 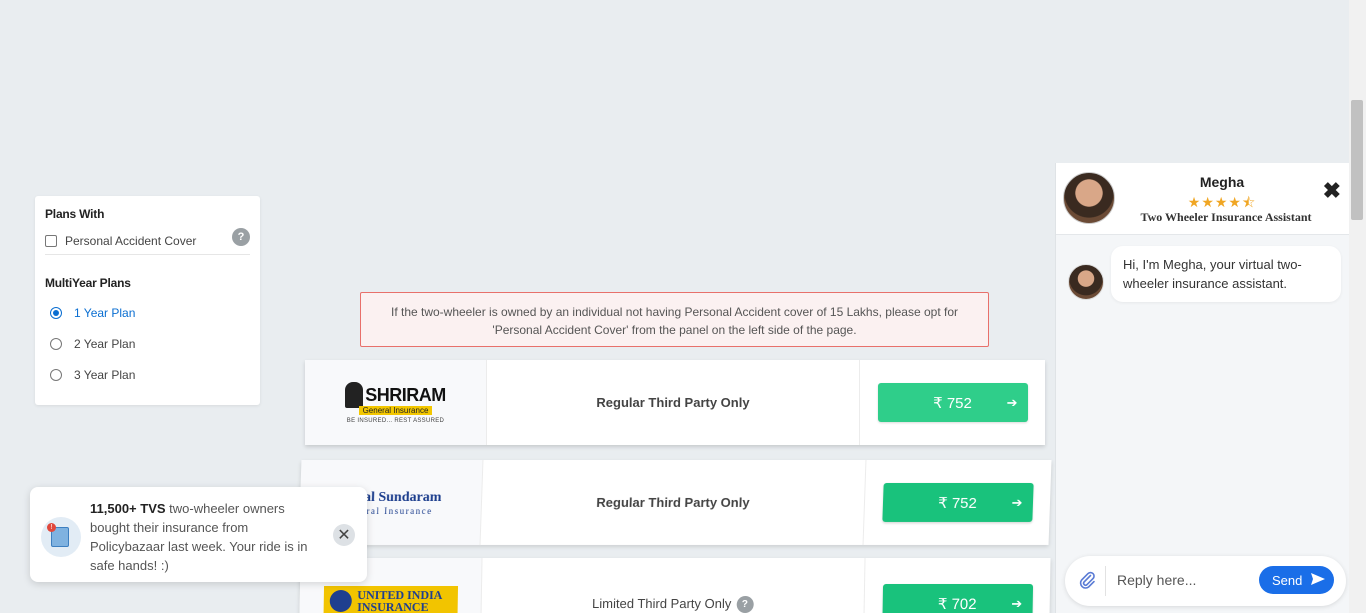 I want to click on attachment-icon, so click(x=1087, y=580).